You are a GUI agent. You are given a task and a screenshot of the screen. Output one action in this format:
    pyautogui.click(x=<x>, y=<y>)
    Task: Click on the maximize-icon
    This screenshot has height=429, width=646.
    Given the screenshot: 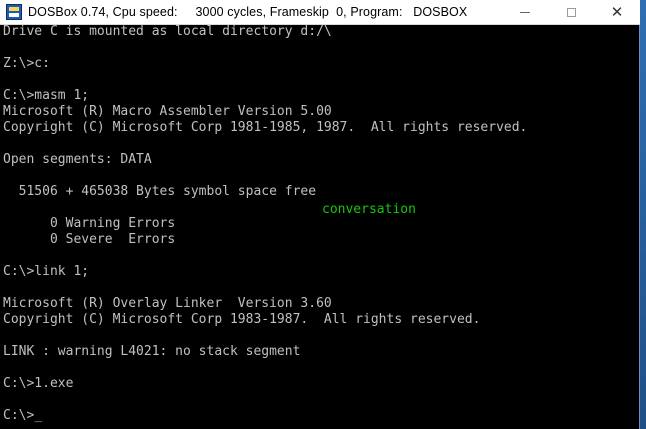 What is the action you would take?
    pyautogui.click(x=571, y=12)
    